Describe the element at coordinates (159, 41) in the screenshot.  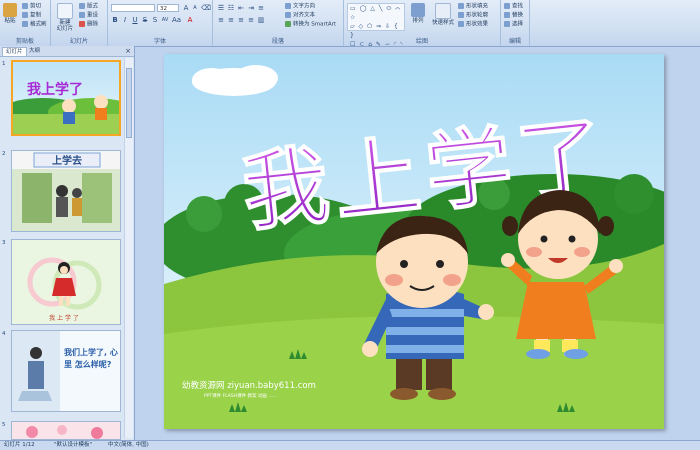
I see `font-label: 字体` at that location.